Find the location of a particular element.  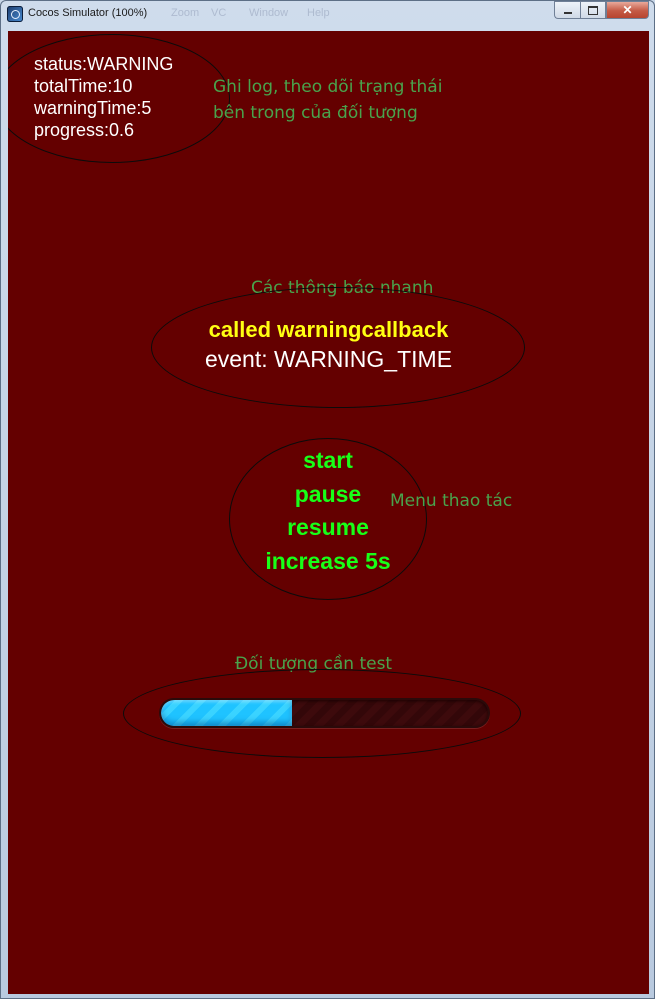

log-status: status:WARNING is located at coordinates (104, 64).